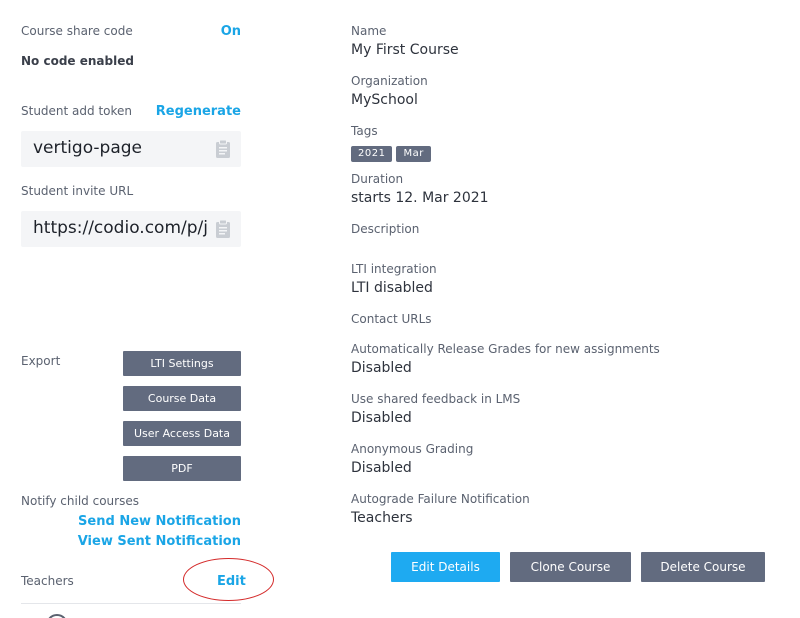 This screenshot has height=618, width=800. I want to click on delete-course-button: Delete Course, so click(703, 567).